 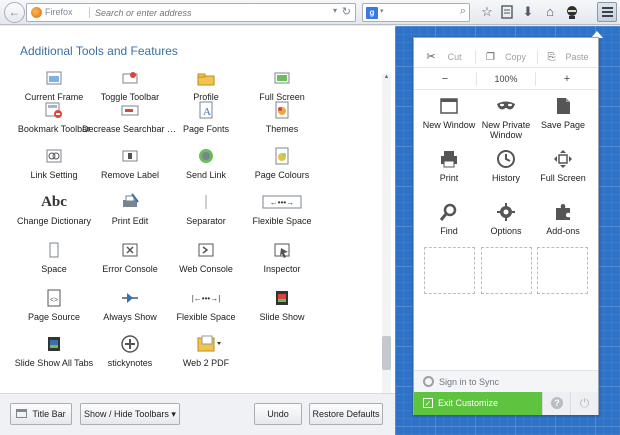 What do you see at coordinates (463, 11) in the screenshot?
I see `search-icon: ⌕` at bounding box center [463, 11].